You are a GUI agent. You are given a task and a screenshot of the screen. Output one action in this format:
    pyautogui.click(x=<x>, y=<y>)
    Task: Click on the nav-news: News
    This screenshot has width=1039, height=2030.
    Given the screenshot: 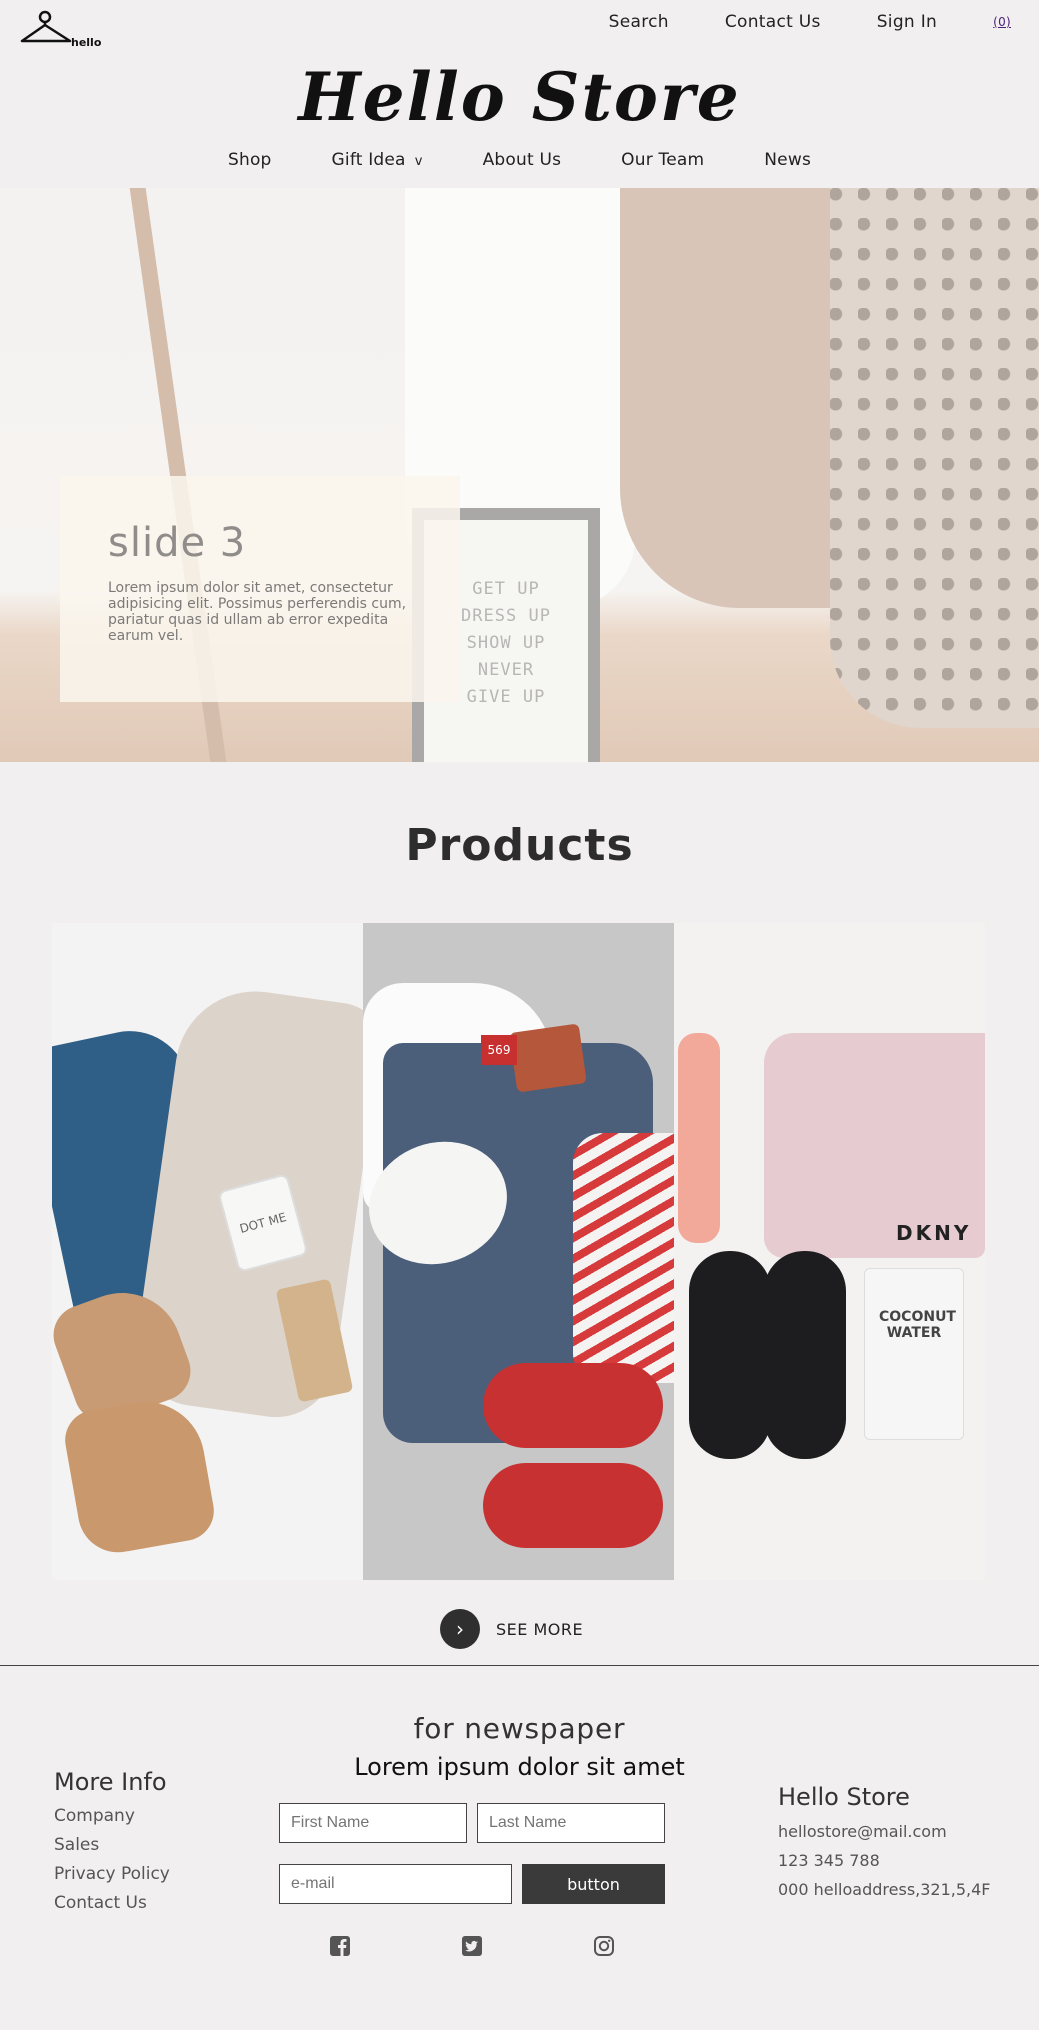 What is the action you would take?
    pyautogui.click(x=787, y=160)
    